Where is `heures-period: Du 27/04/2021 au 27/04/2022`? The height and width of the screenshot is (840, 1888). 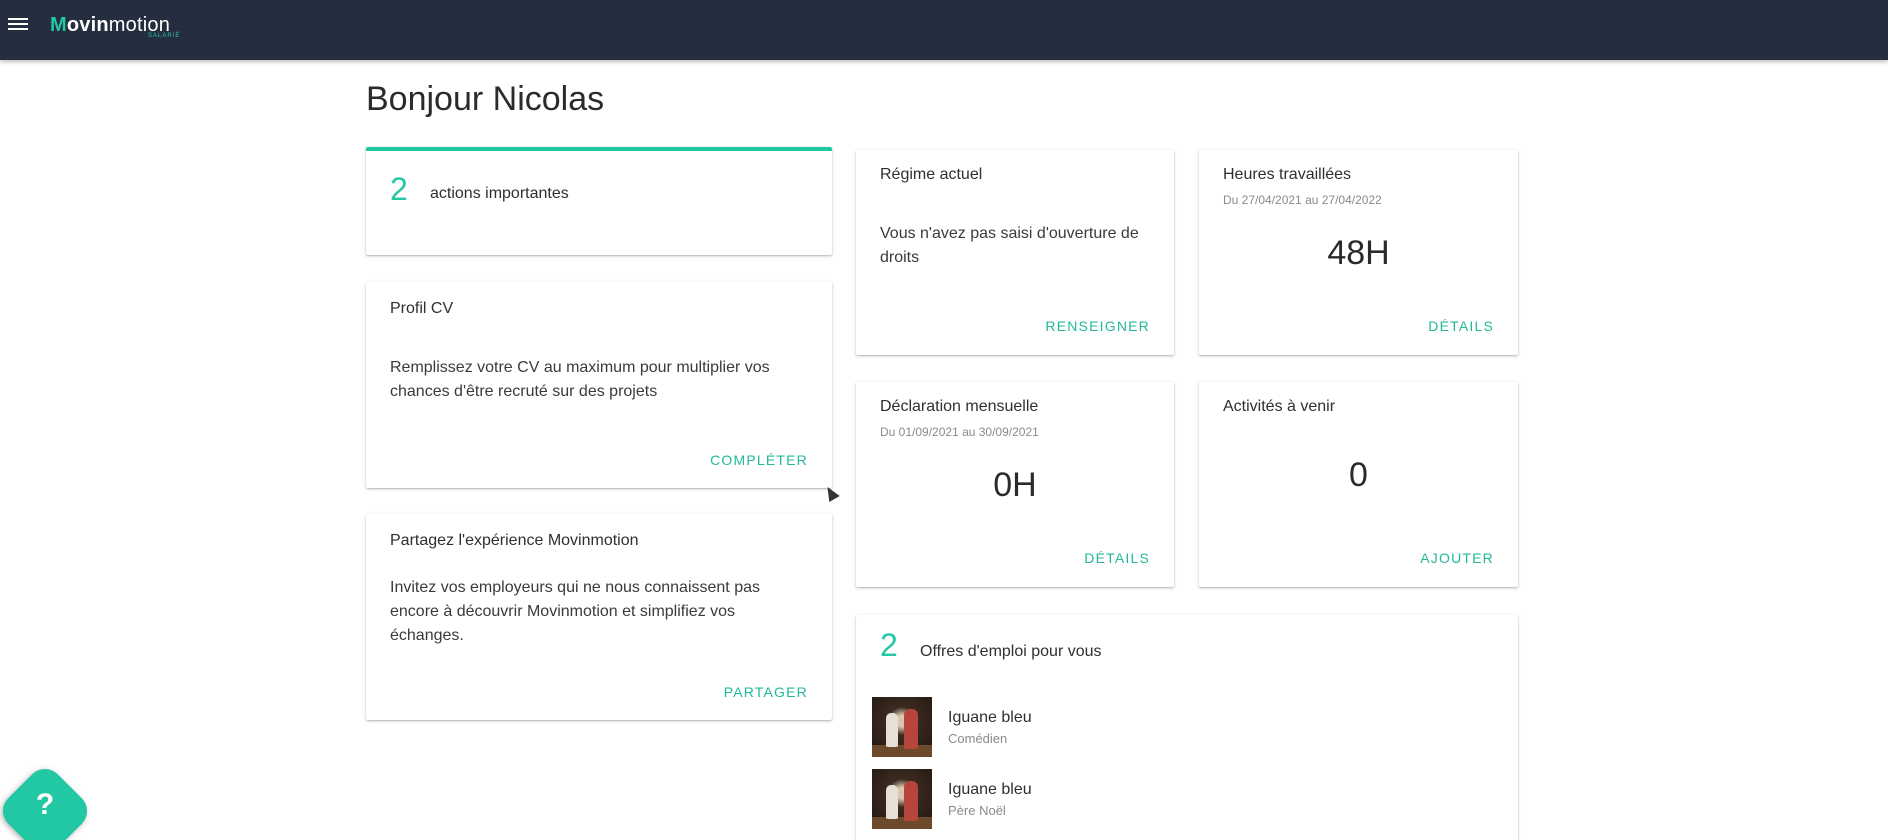
heures-period: Du 27/04/2021 au 27/04/2022 is located at coordinates (1302, 200).